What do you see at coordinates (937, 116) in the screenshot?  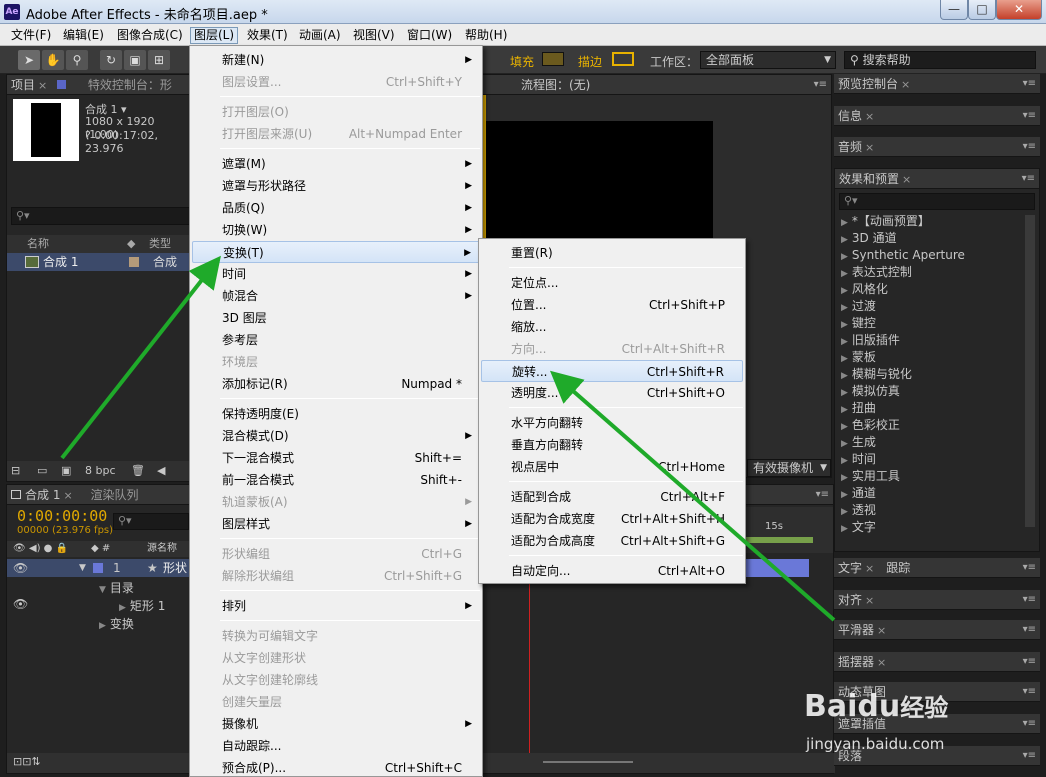 I see `panel-info: 信息 × ▾≡` at bounding box center [937, 116].